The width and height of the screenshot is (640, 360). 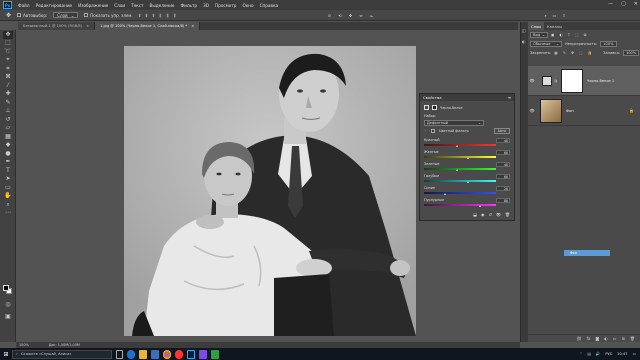 What do you see at coordinates (8, 43) in the screenshot?
I see `marquee-tool-icon: ⬚` at bounding box center [8, 43].